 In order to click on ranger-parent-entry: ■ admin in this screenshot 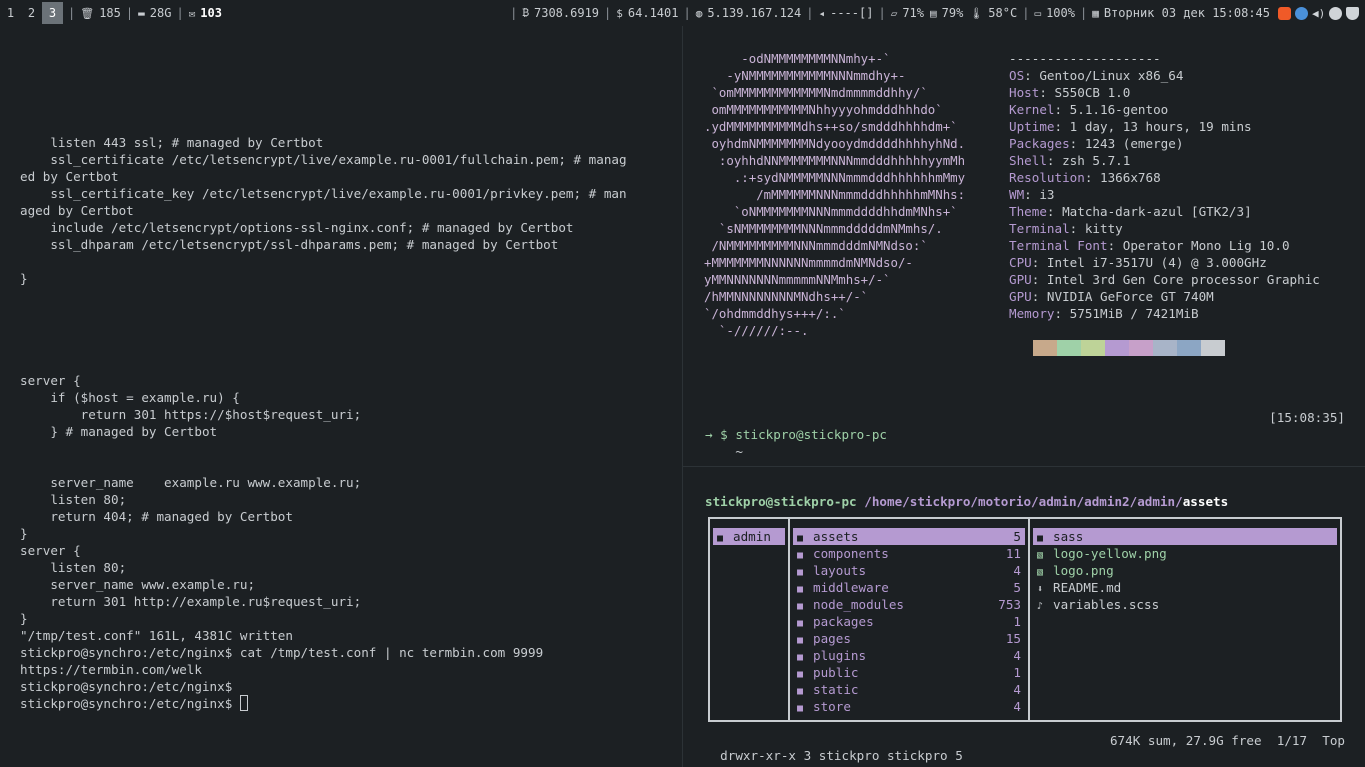, I will do `click(749, 536)`.